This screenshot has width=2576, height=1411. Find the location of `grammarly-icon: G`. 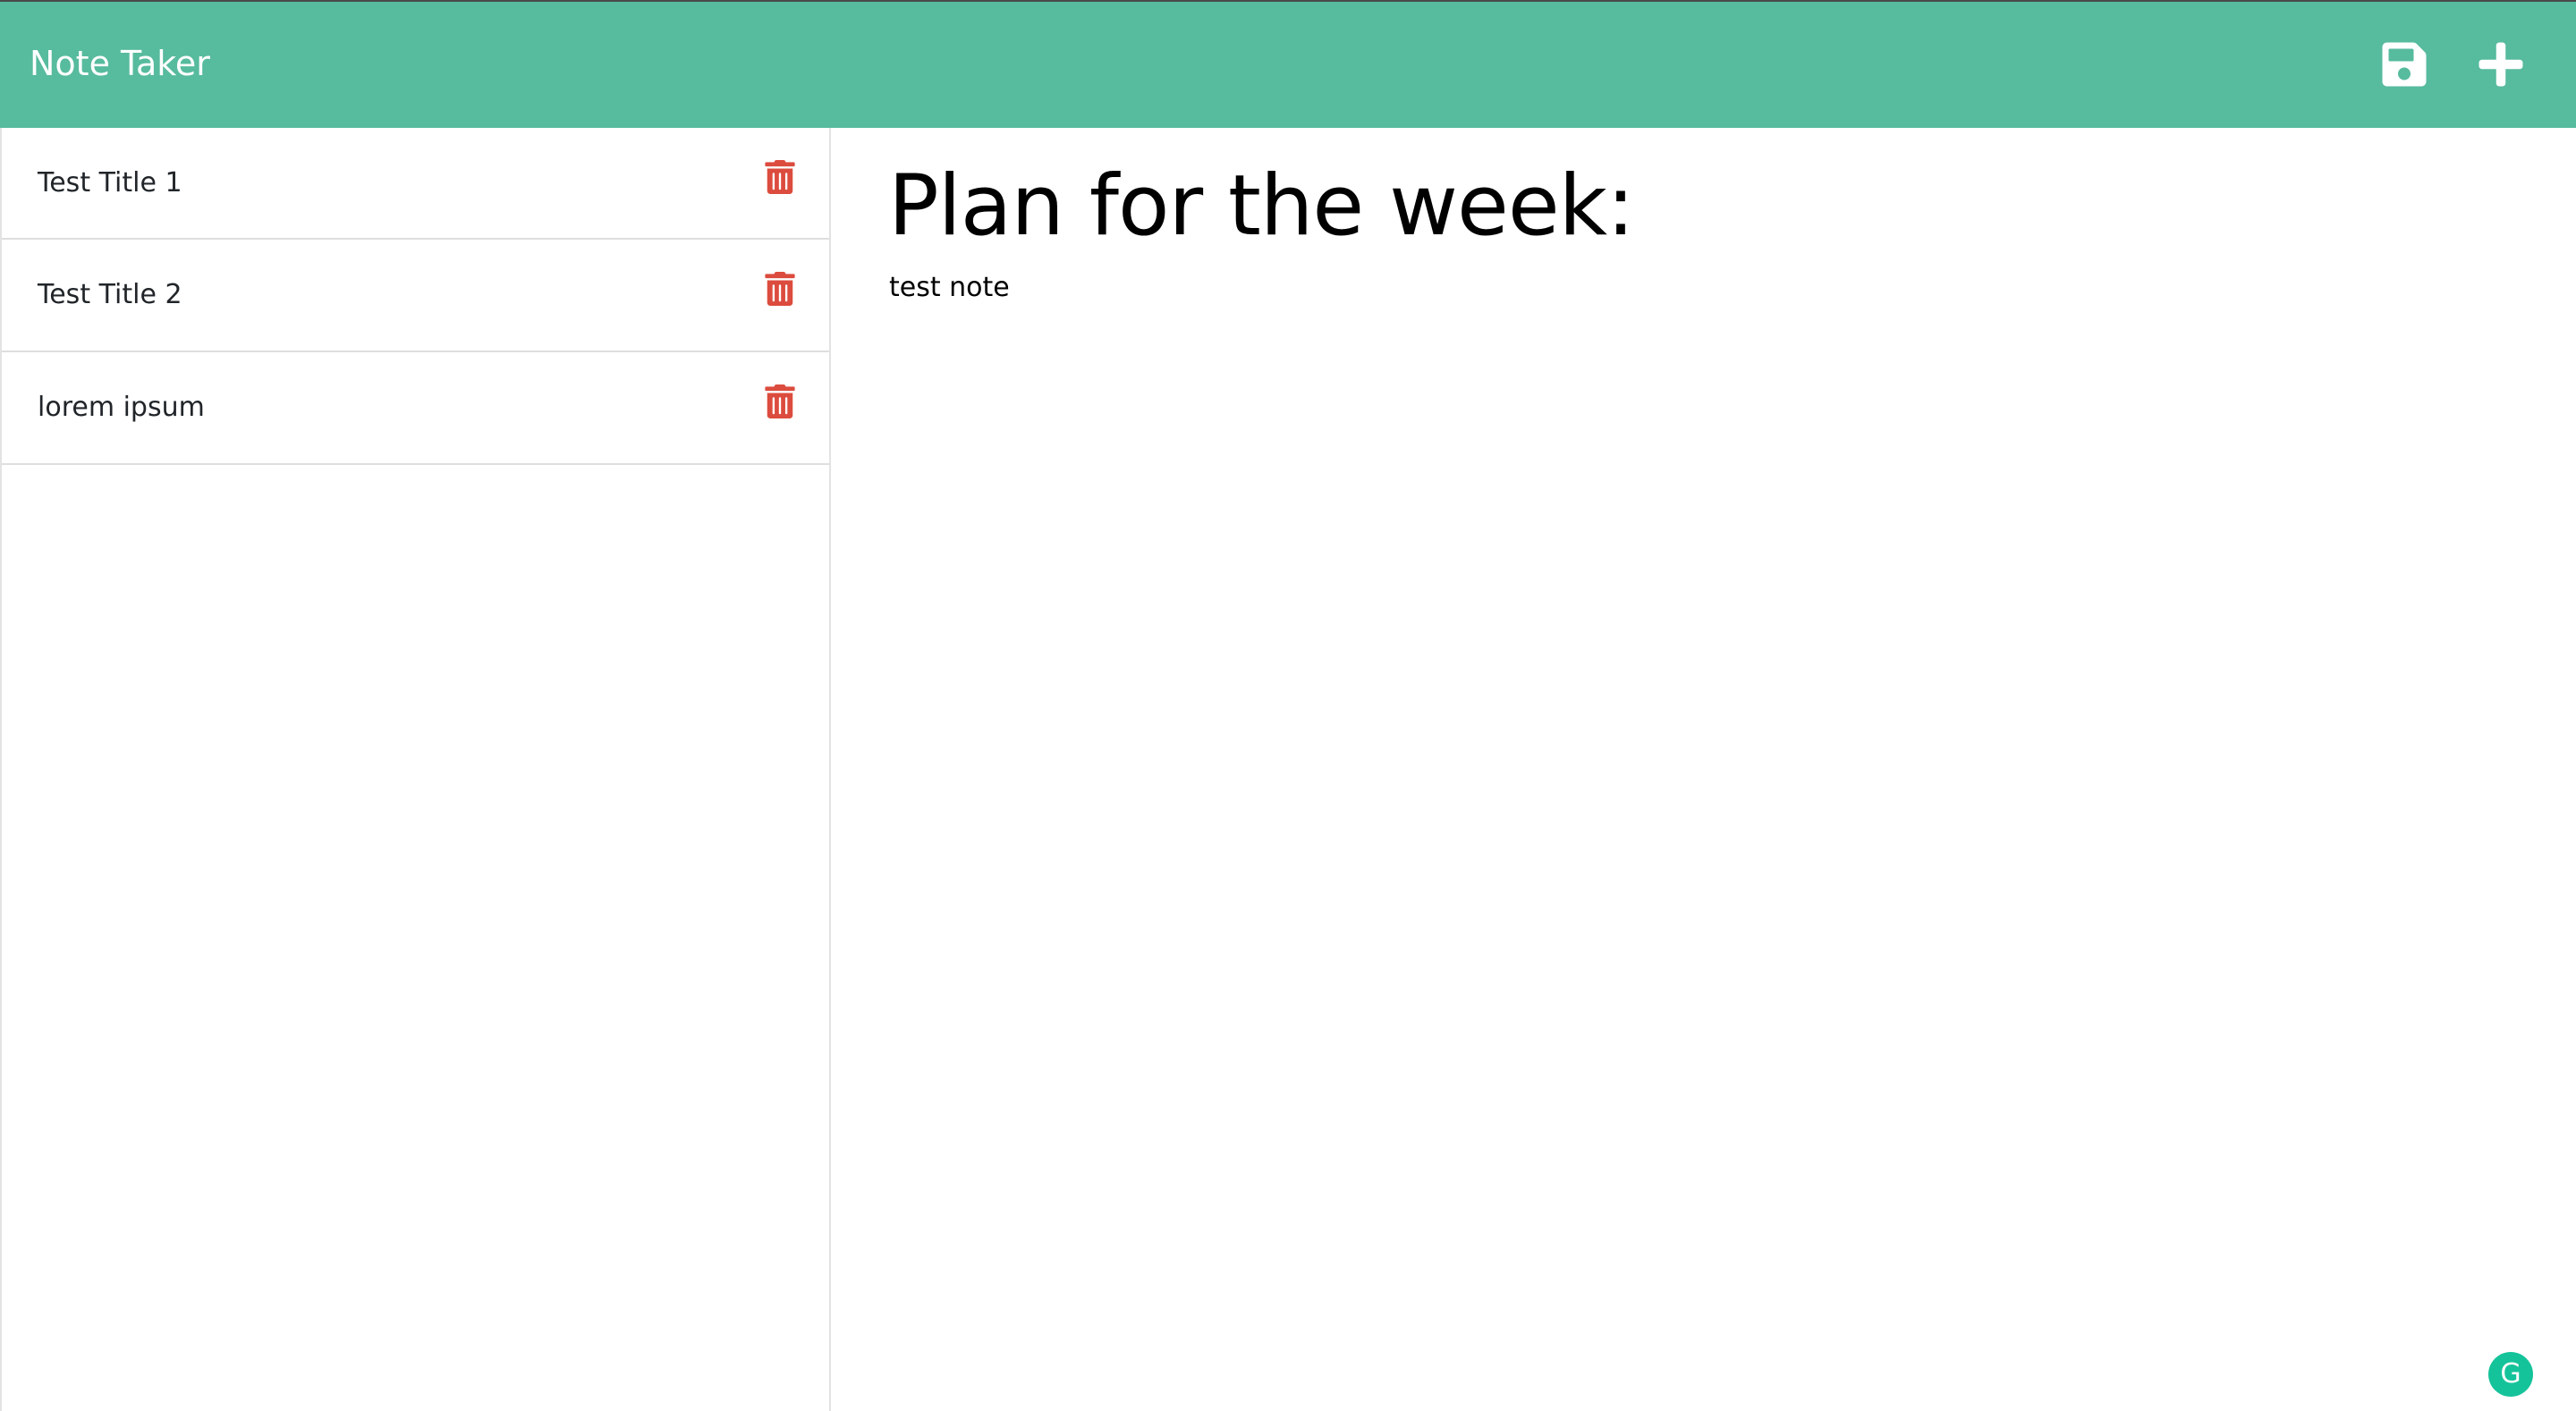

grammarly-icon: G is located at coordinates (2510, 1374).